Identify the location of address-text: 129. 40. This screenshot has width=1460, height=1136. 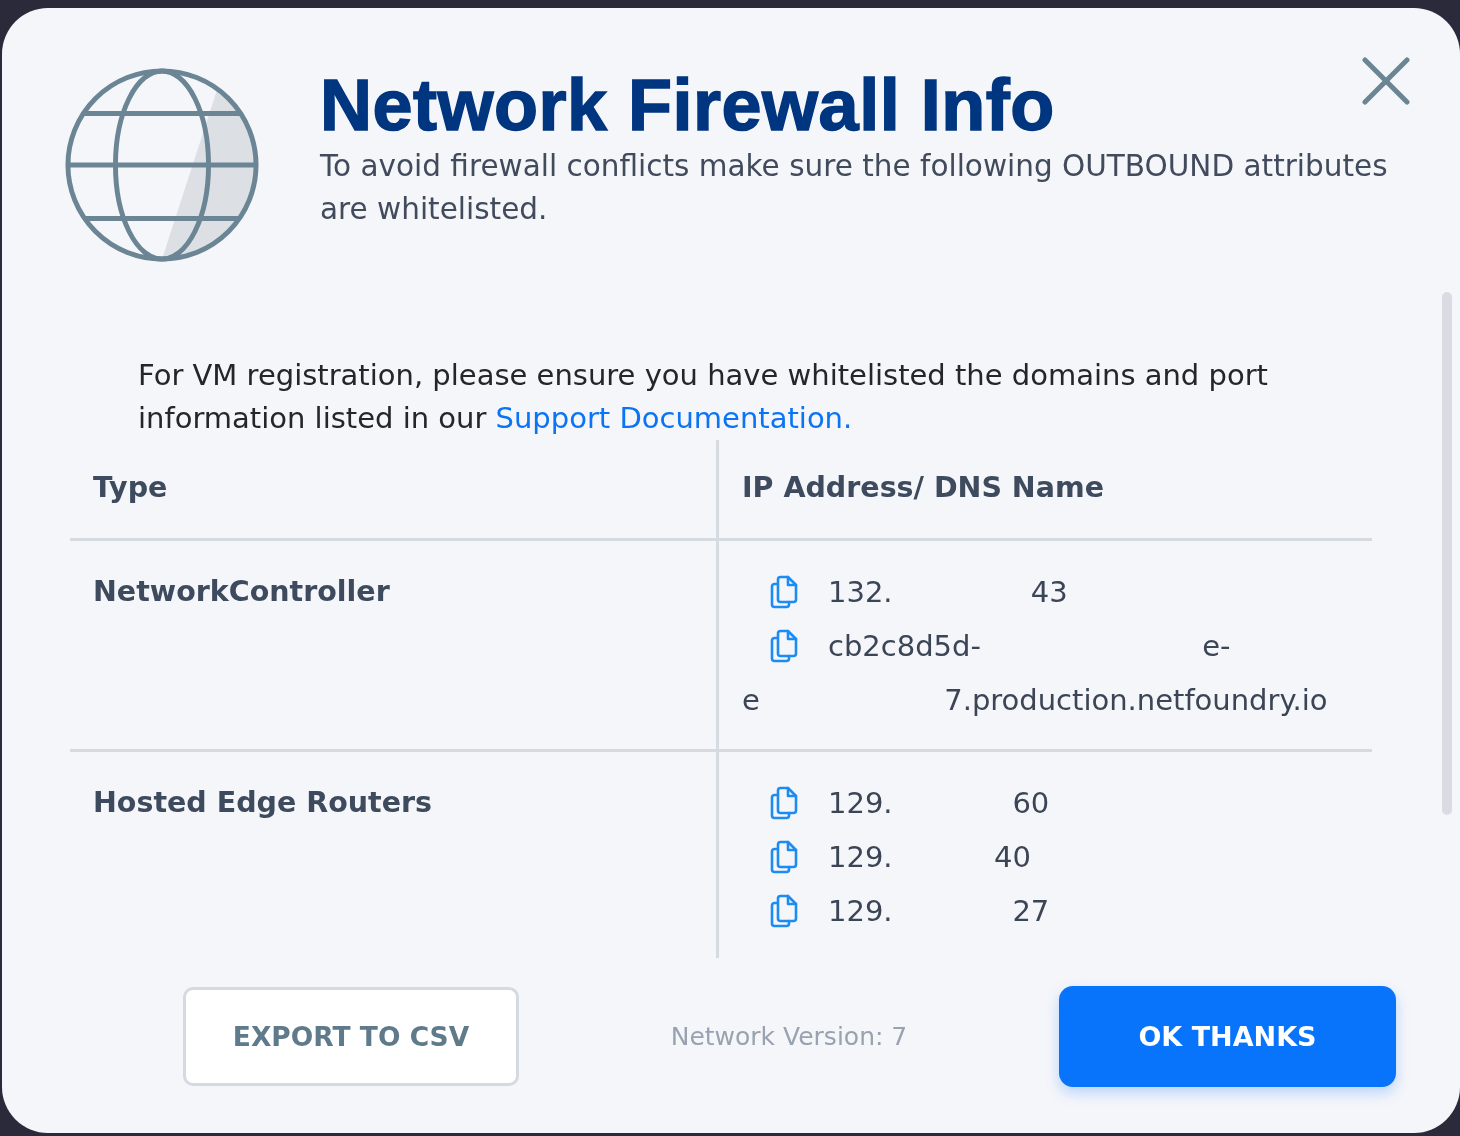
(929, 857).